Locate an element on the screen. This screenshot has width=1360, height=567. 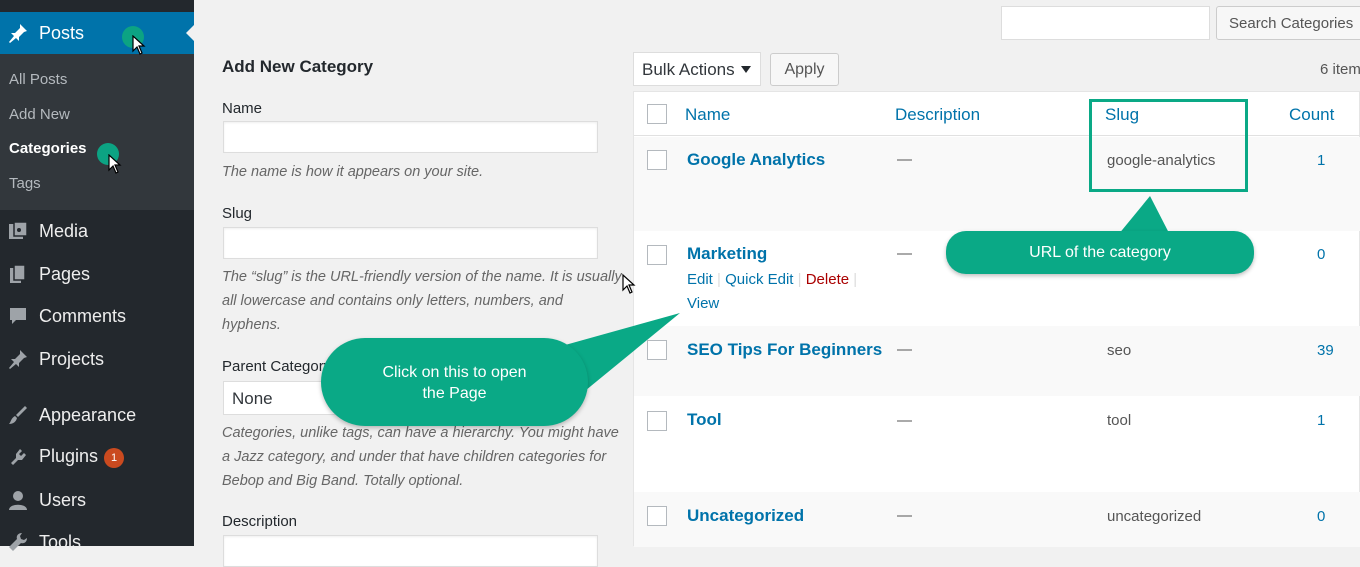
click-callout: Click on this to open the Page is located at coordinates (454, 382).